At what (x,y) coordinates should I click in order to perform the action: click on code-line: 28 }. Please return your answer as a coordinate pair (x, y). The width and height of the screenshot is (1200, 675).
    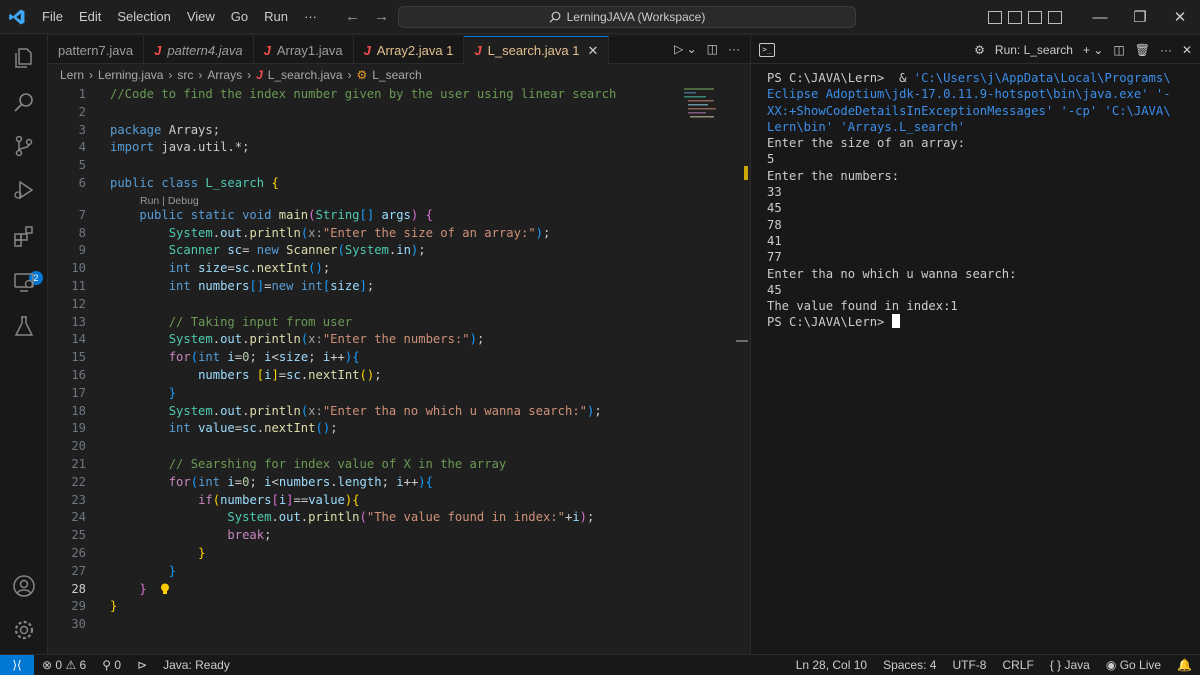
    Looking at the image, I should click on (398, 590).